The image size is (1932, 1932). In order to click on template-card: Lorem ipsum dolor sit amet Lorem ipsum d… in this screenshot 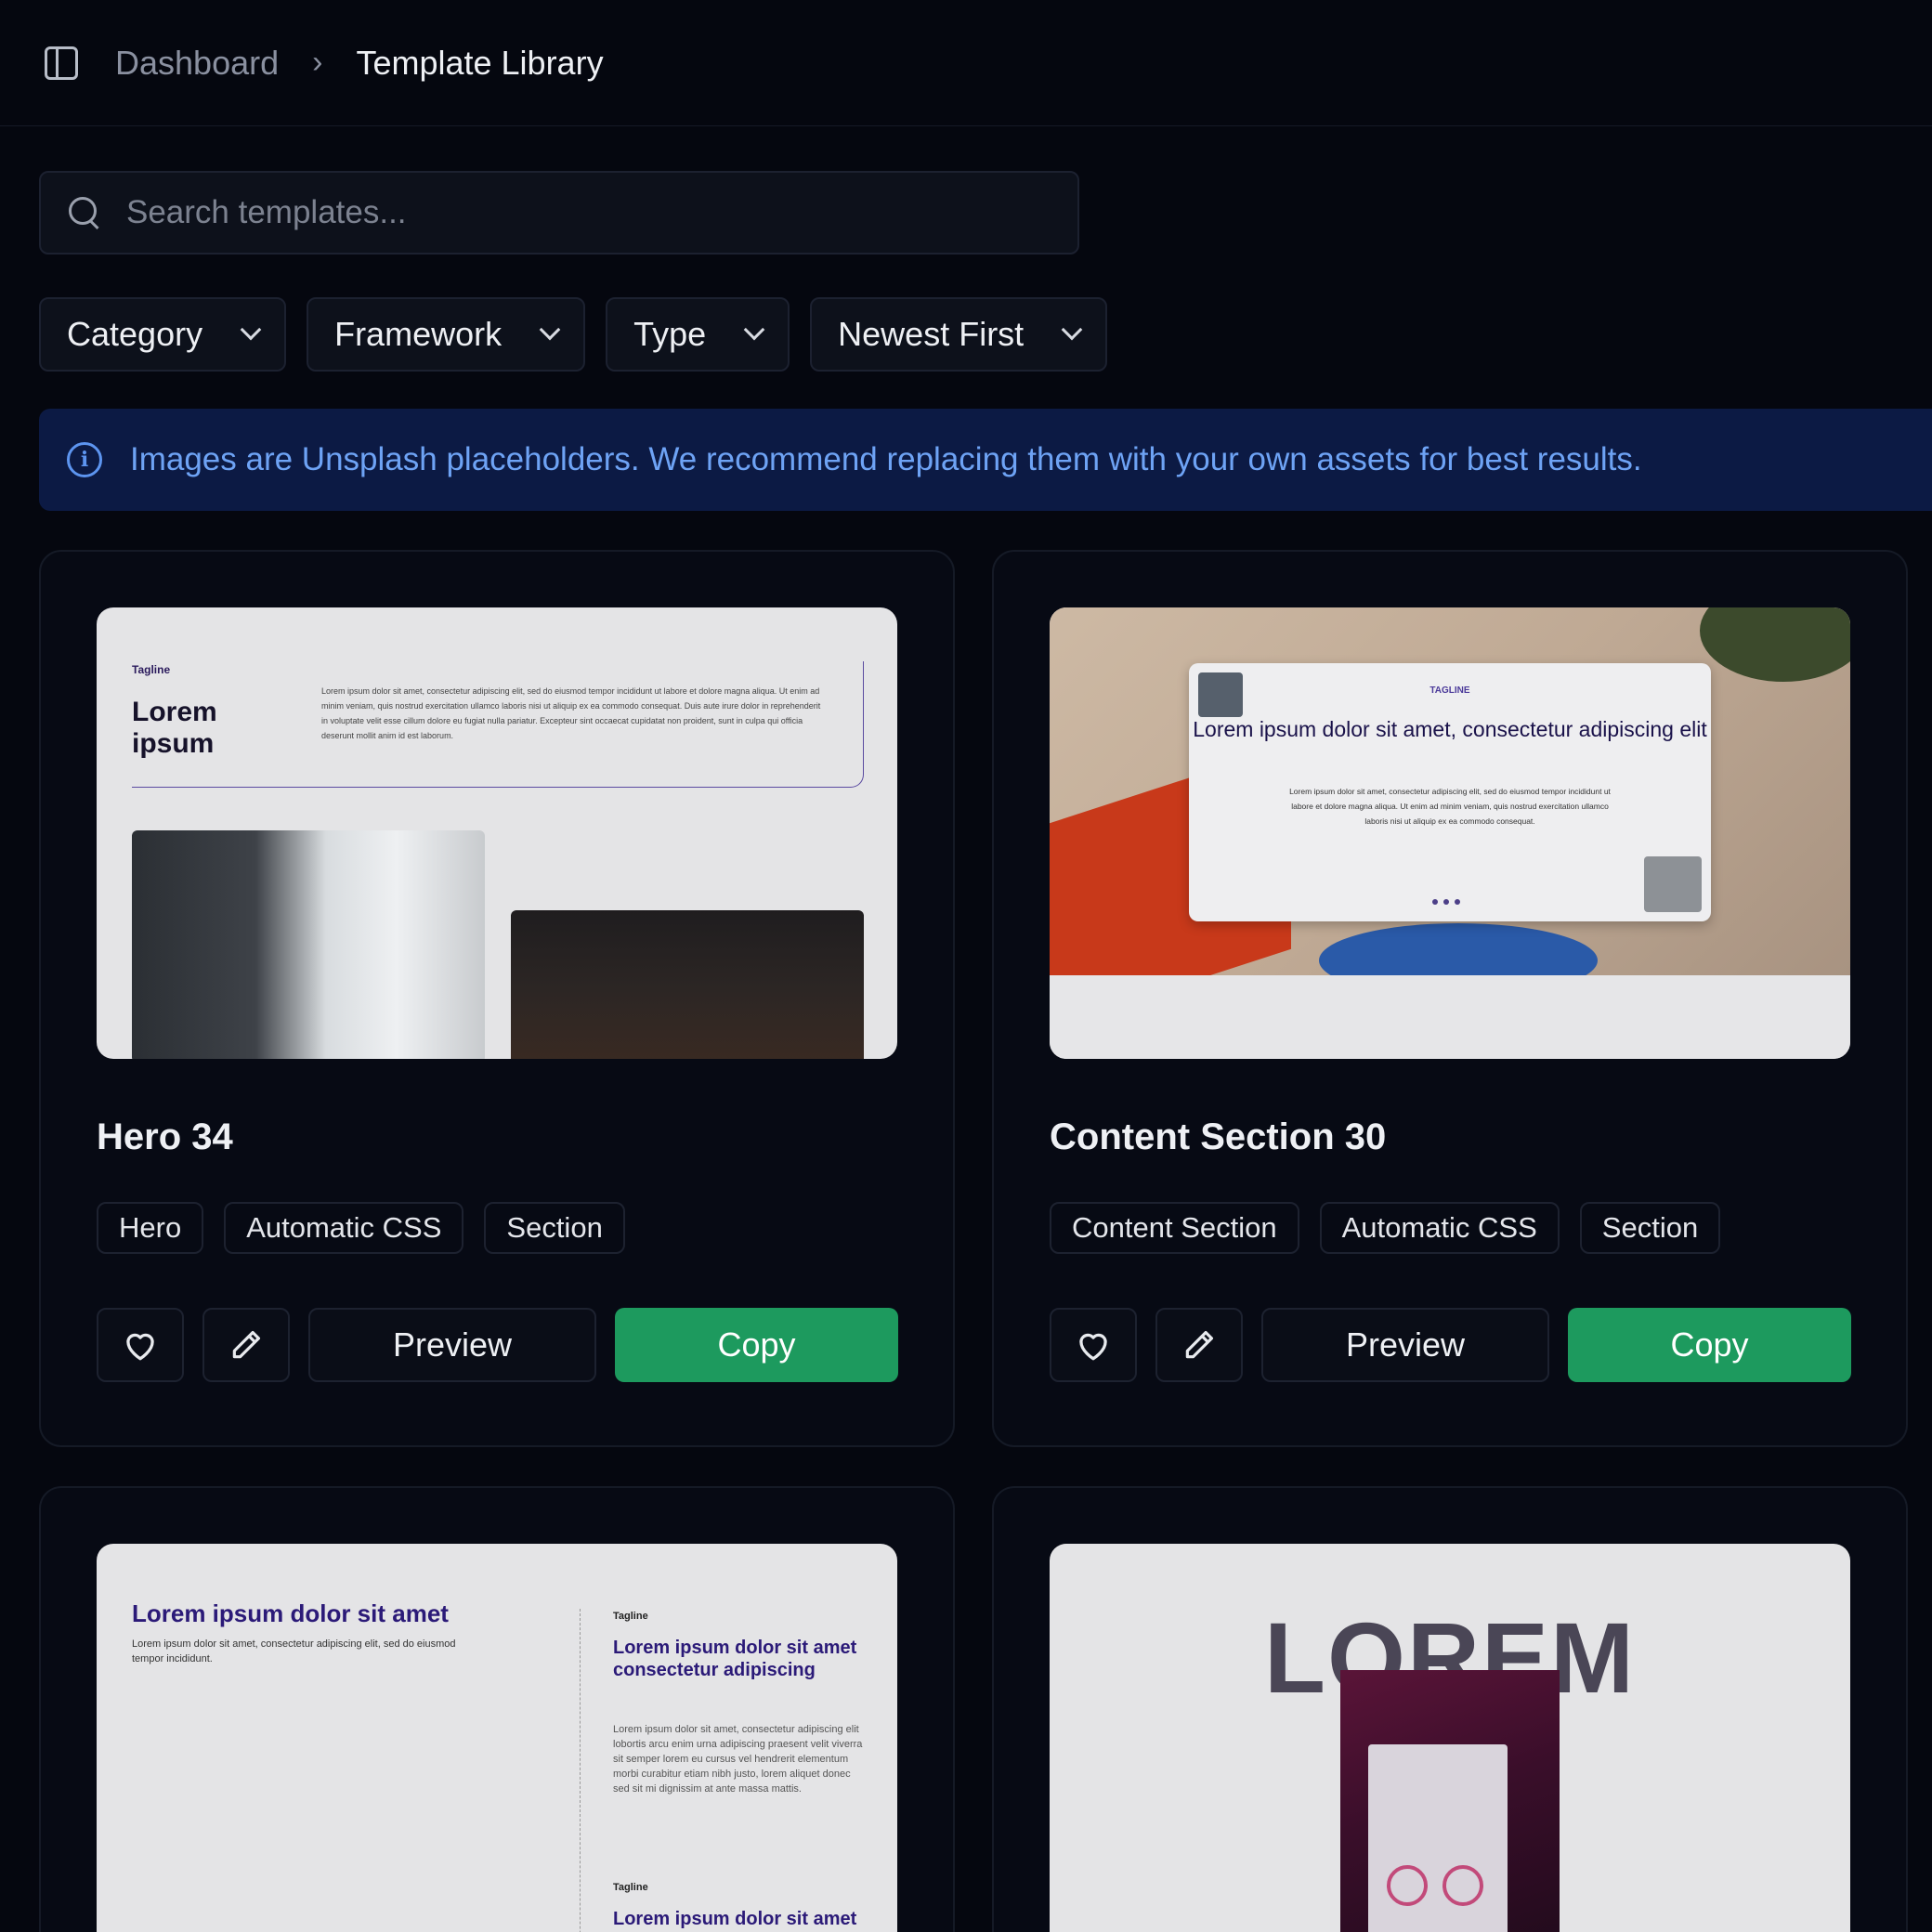, I will do `click(497, 1709)`.